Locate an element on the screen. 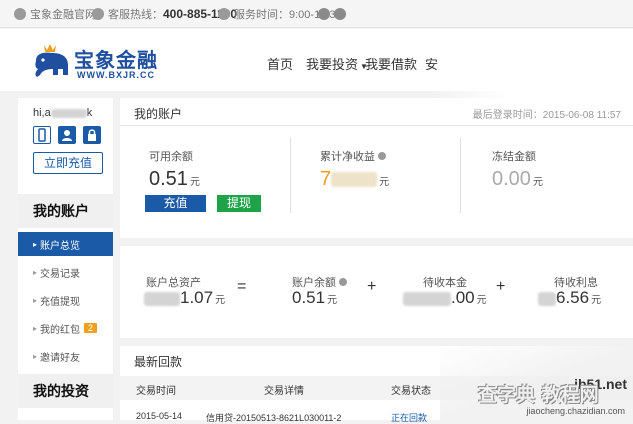 This screenshot has width=633, height=424. menu-recharge-withdraw: ▸ 充值提现 is located at coordinates (65, 300).